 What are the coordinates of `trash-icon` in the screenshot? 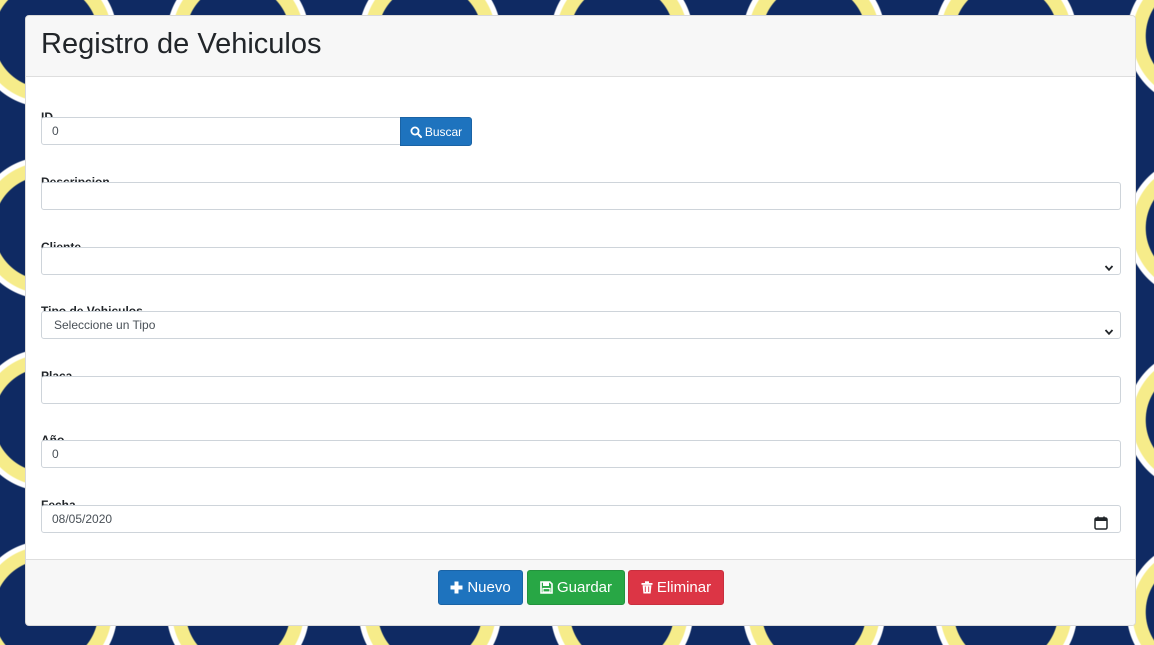 It's located at (647, 587).